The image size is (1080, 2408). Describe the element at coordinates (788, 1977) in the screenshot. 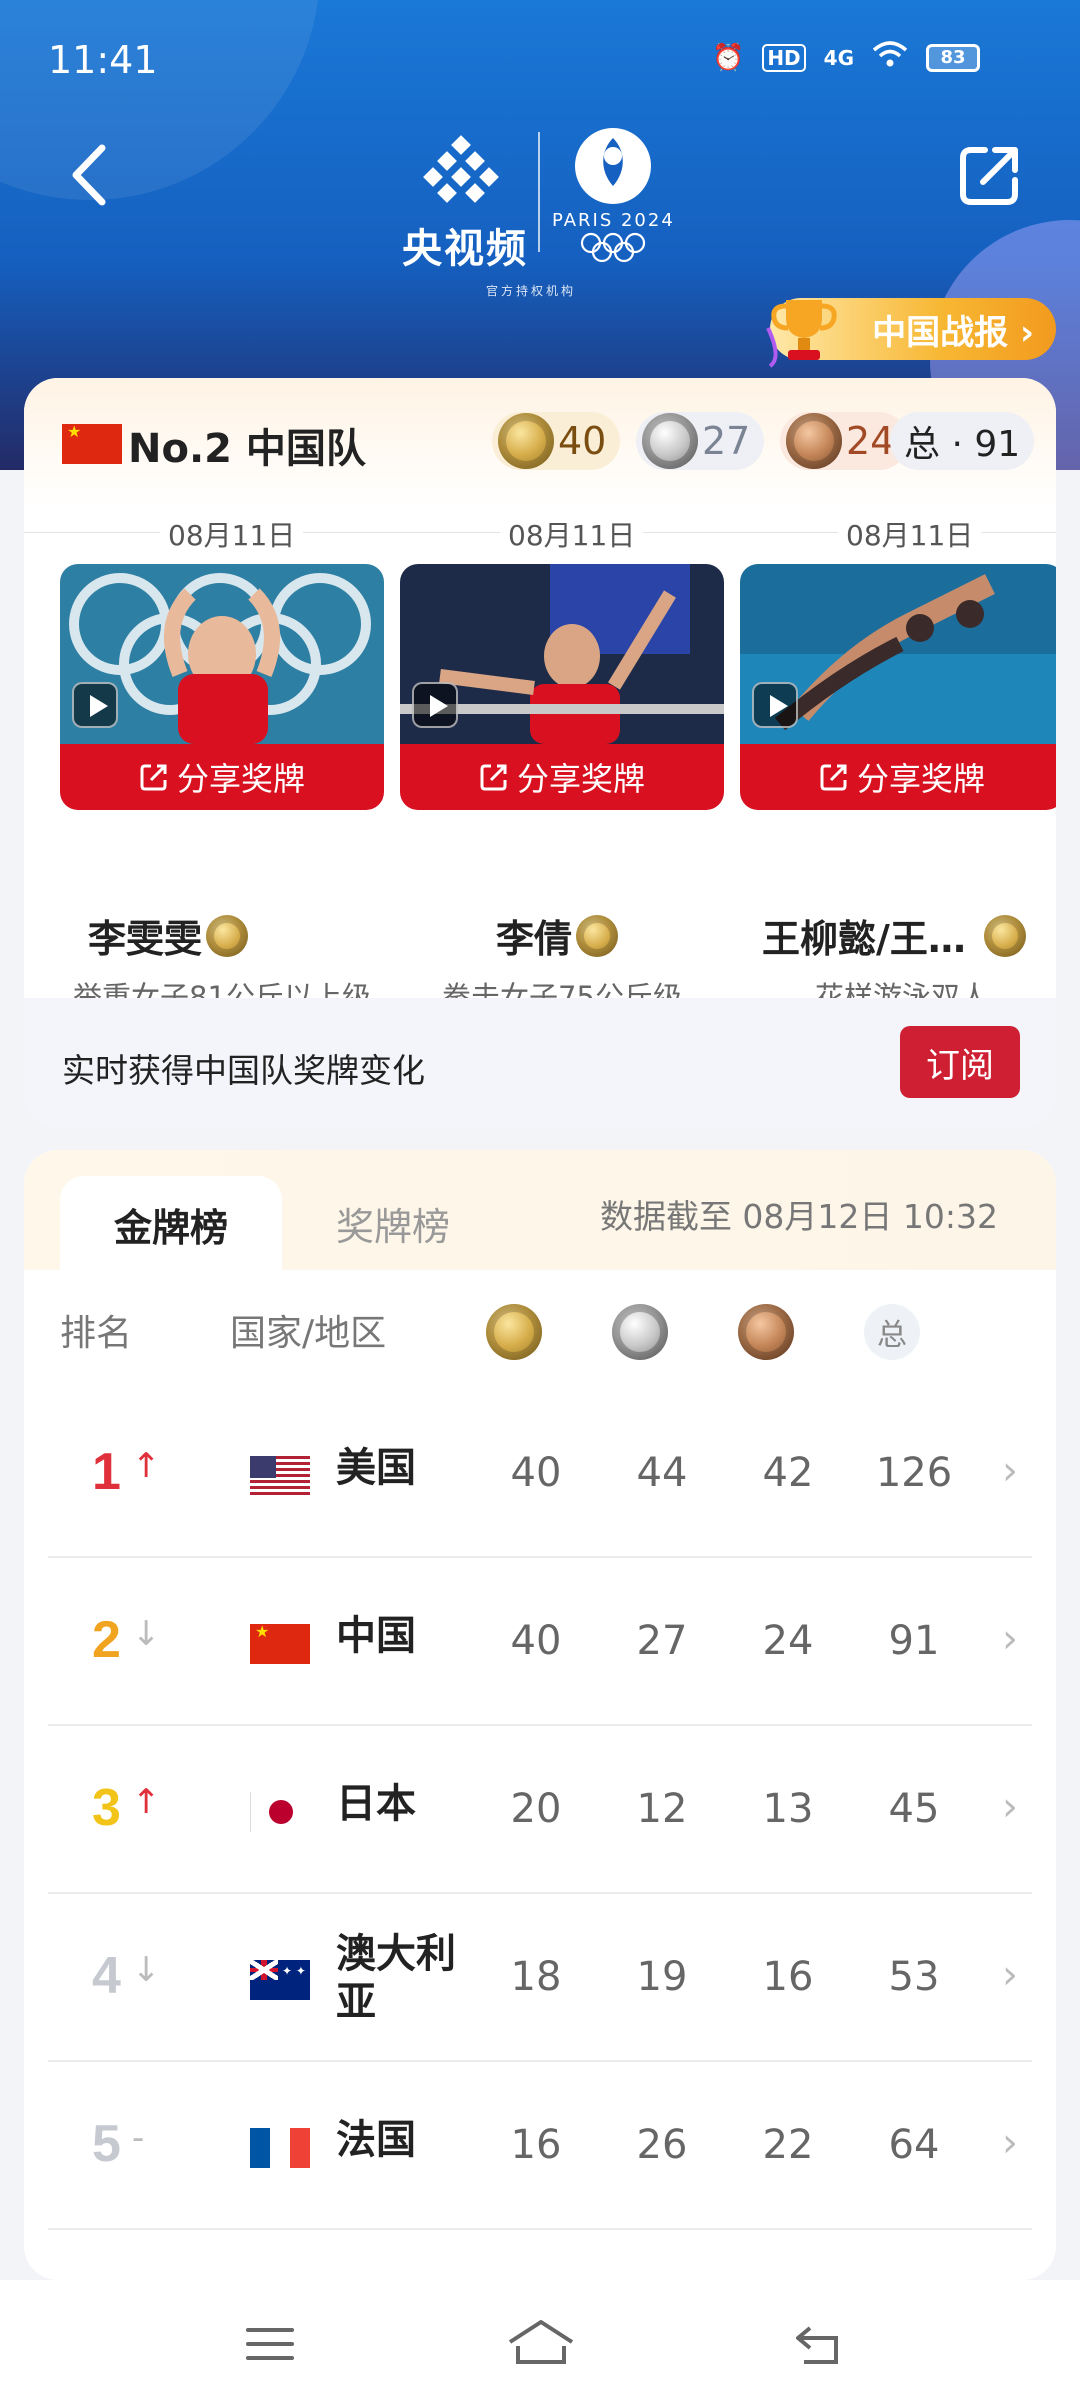

I see `bronze-cell: 16` at that location.